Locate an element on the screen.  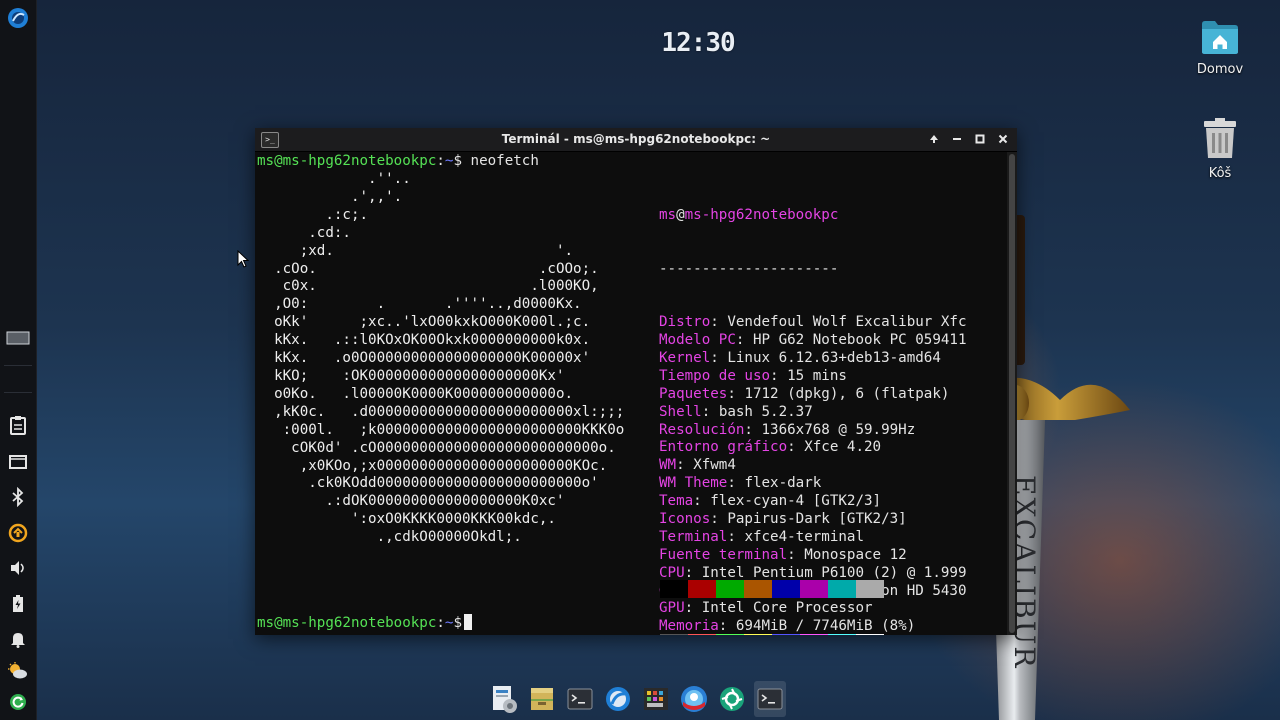
info-key: Resolución is located at coordinates (702, 429).